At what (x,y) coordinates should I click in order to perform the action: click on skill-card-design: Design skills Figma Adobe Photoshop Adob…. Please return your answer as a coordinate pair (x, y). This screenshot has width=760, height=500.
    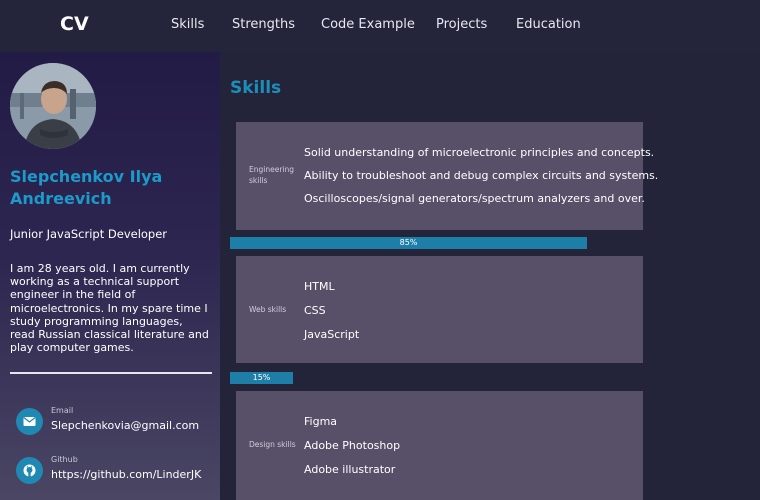
    Looking at the image, I should click on (439, 445).